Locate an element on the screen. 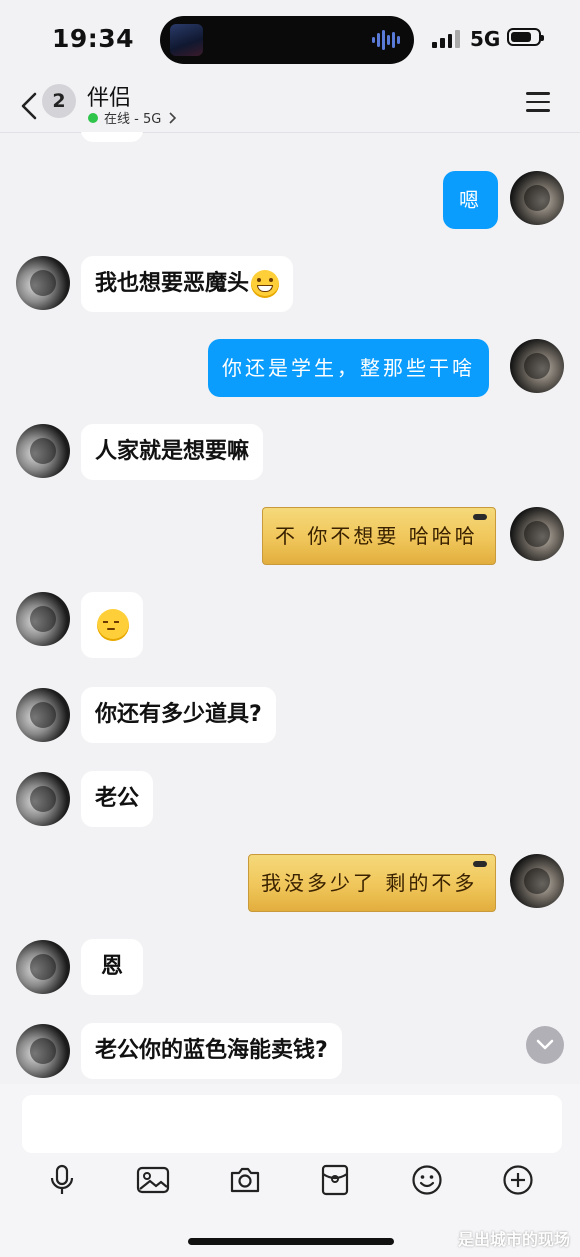 The width and height of the screenshot is (580, 1257). presence-status: 在线 - 5G is located at coordinates (133, 117).